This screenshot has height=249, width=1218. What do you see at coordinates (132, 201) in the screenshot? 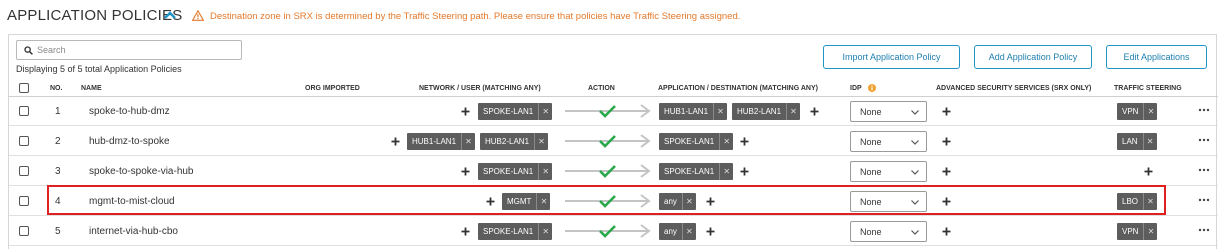
I see `policy-name: mgmt-to-mist-cloud` at bounding box center [132, 201].